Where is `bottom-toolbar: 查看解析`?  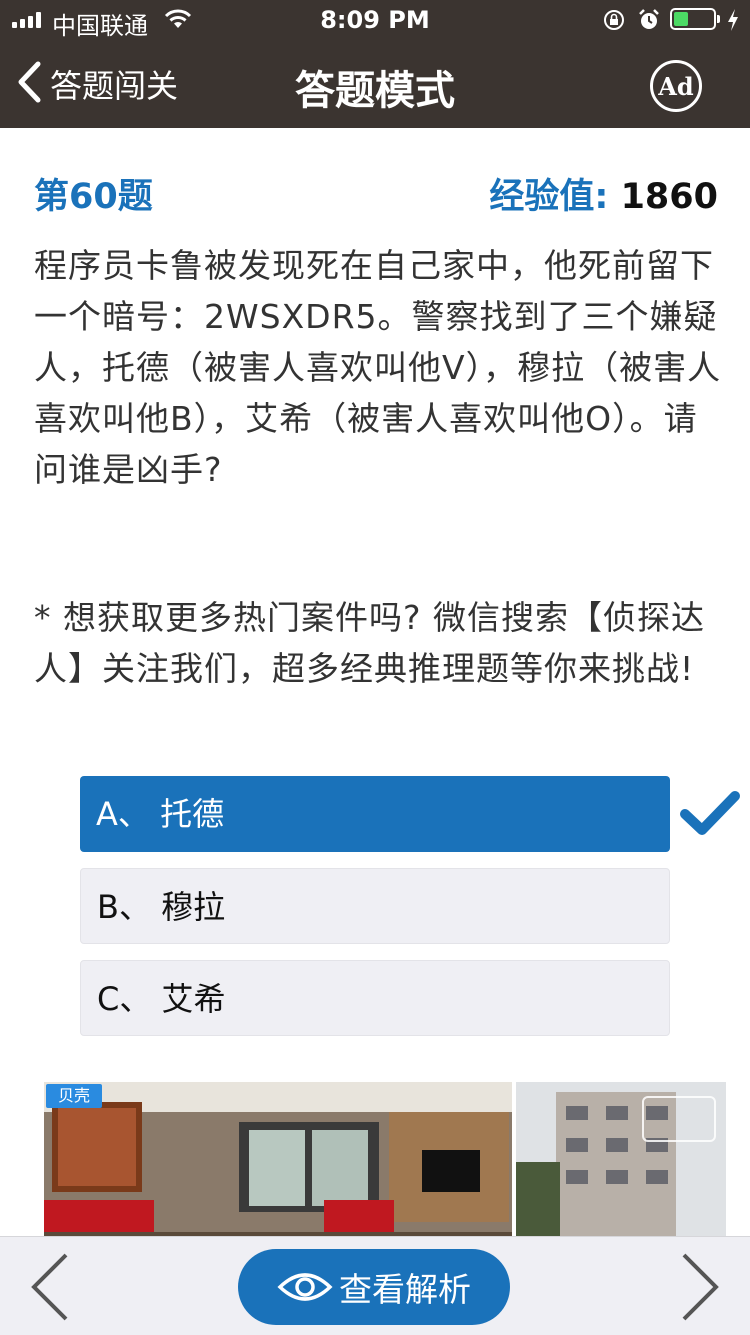
bottom-toolbar: 查看解析 is located at coordinates (375, 1285).